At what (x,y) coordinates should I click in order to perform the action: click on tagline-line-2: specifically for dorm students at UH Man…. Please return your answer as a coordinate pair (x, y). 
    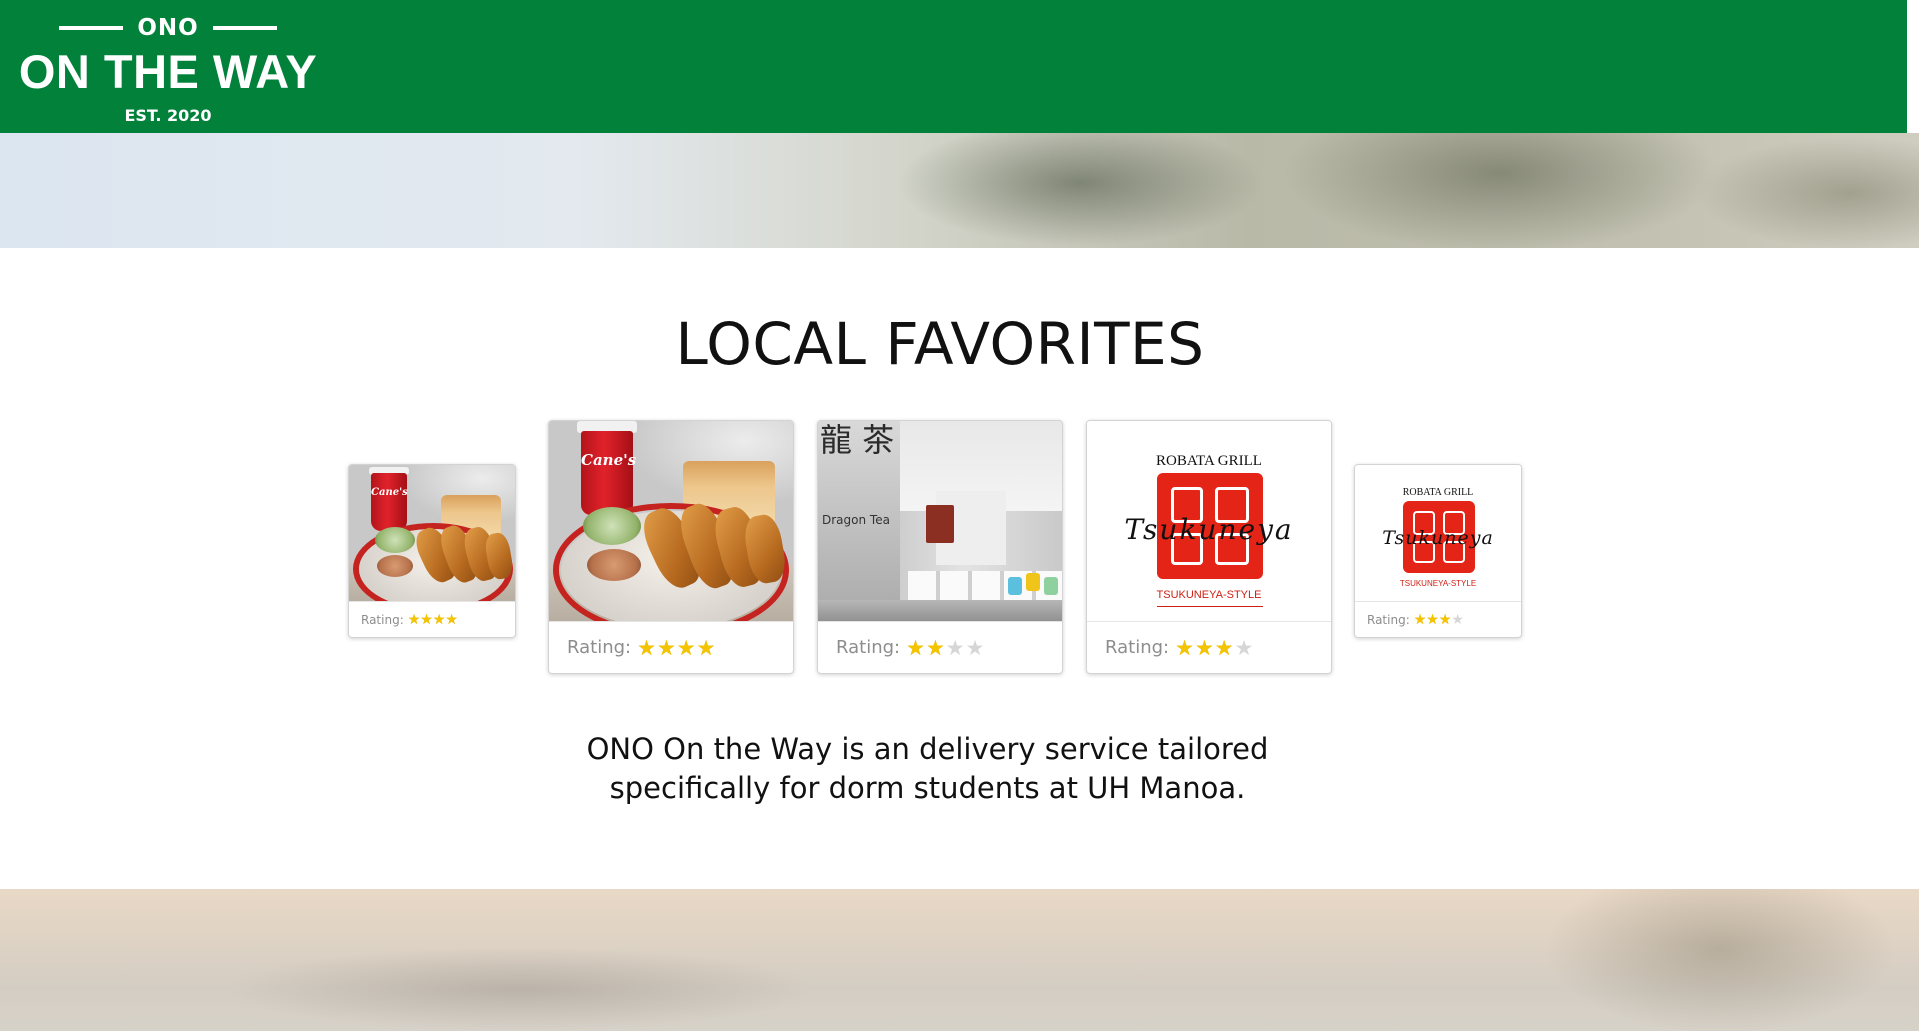
    Looking at the image, I should click on (927, 788).